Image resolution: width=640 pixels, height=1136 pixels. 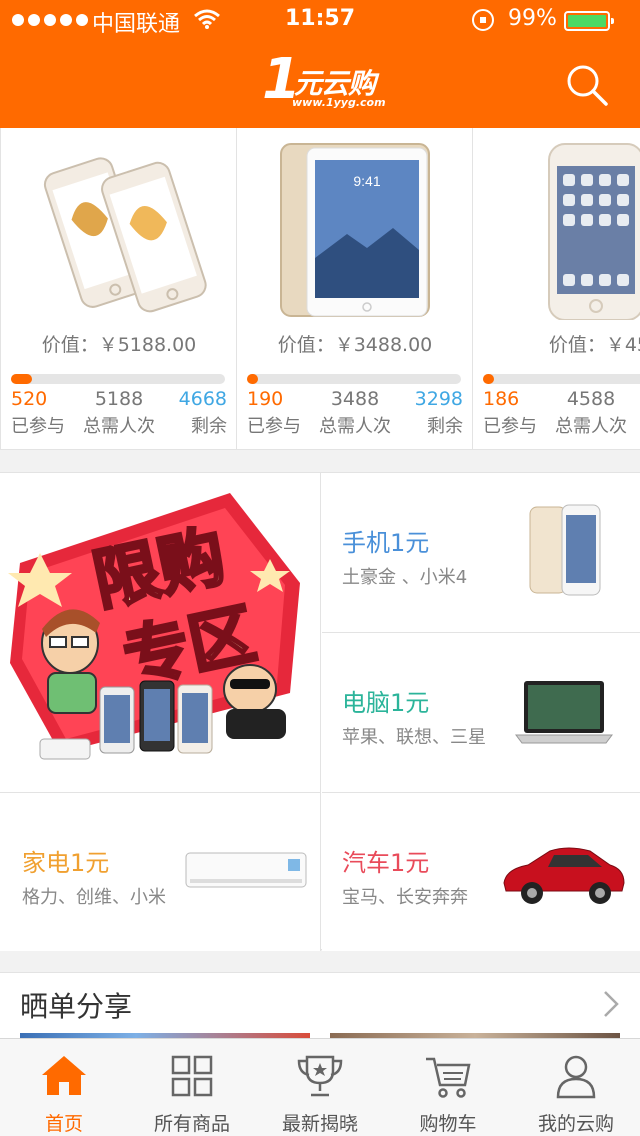 What do you see at coordinates (405, 577) in the screenshot?
I see `category-subtitle: 土豪金 、小米4` at bounding box center [405, 577].